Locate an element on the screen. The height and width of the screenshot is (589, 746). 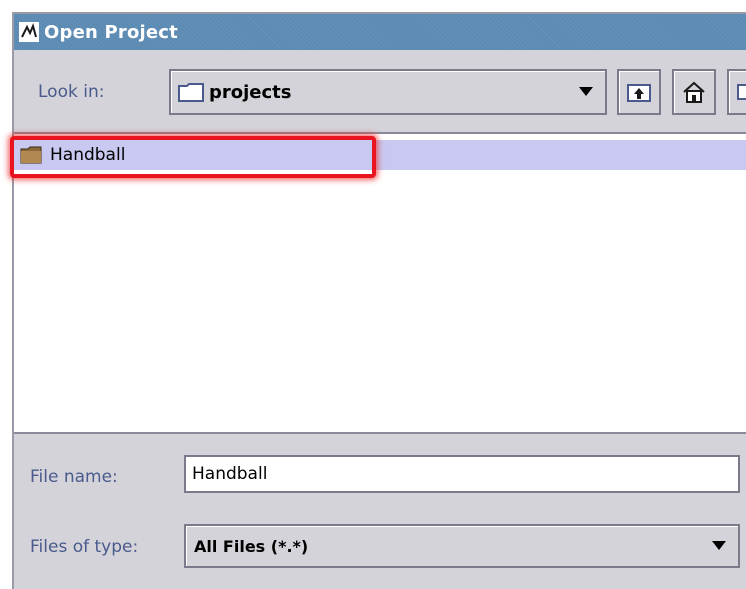
files-of-type-label: Files of type: is located at coordinates (84, 547).